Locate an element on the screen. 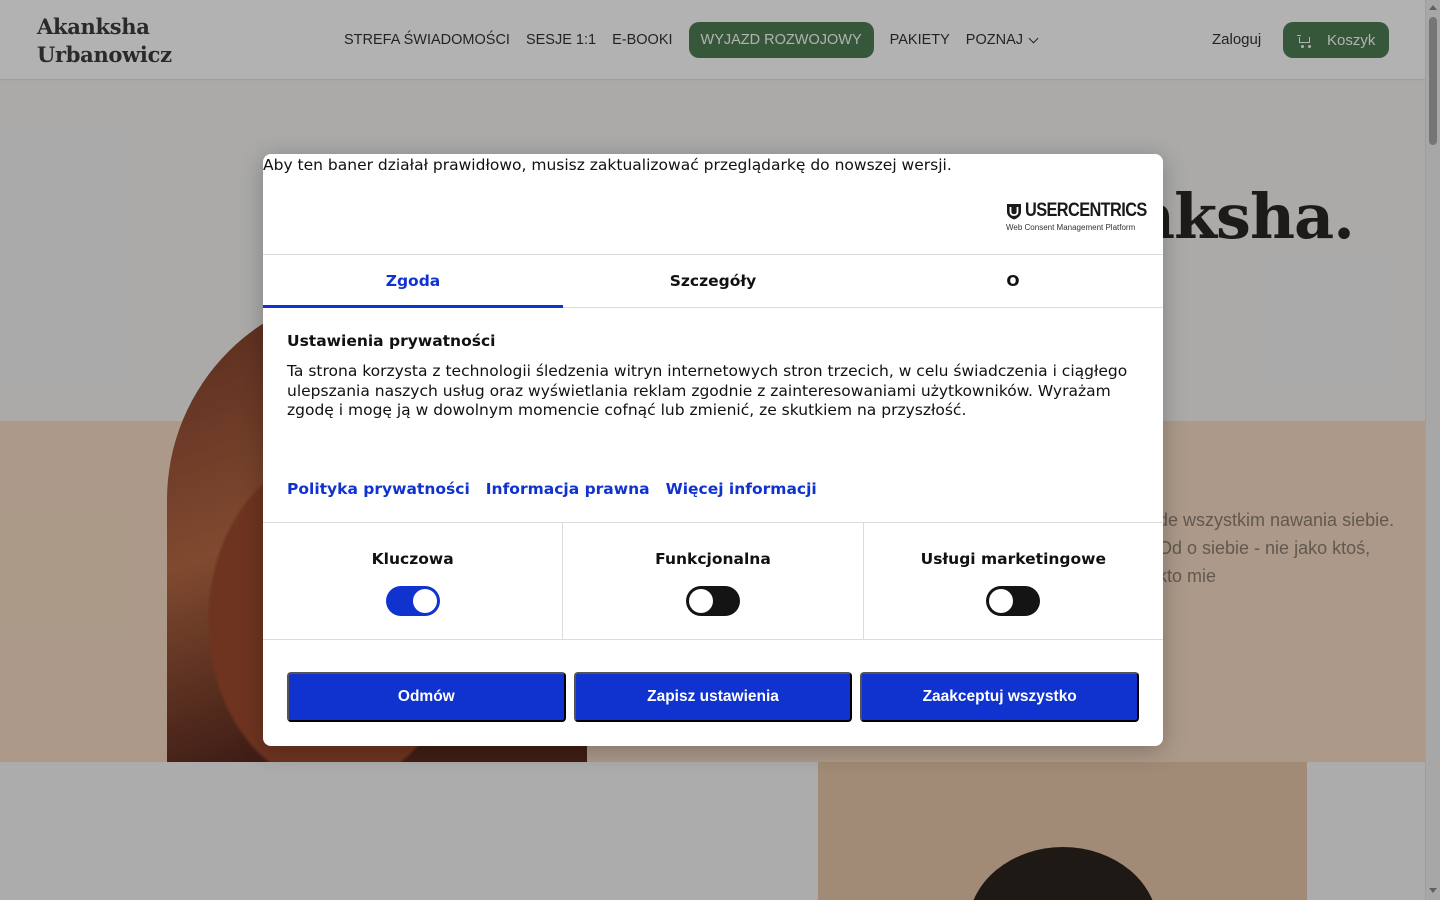 Image resolution: width=1440 pixels, height=900 pixels. category-marketing: Usługi marketingowe is located at coordinates (1013, 581).